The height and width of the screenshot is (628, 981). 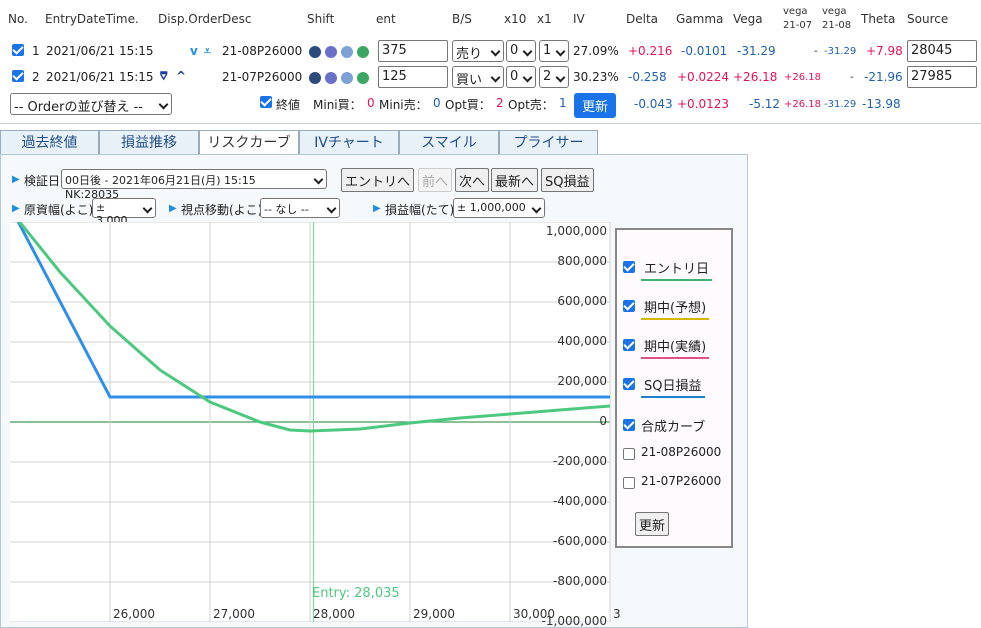 What do you see at coordinates (163, 76) in the screenshot?
I see `move-top-icon: ⩢` at bounding box center [163, 76].